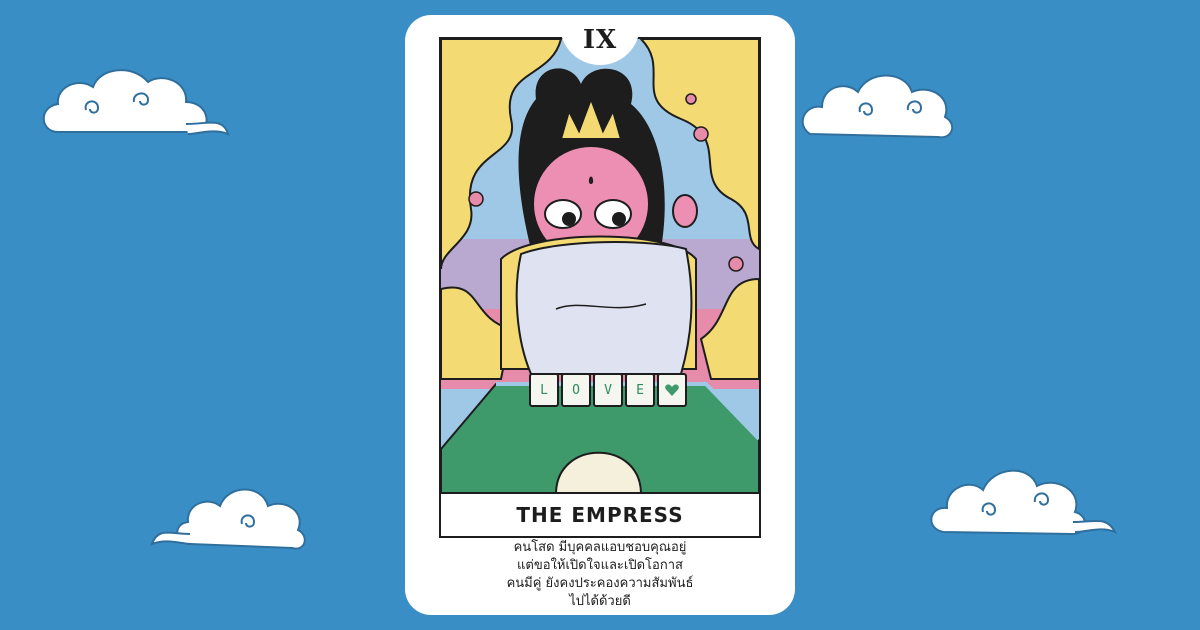  I want to click on love-tiles: L O V E, so click(608, 390).